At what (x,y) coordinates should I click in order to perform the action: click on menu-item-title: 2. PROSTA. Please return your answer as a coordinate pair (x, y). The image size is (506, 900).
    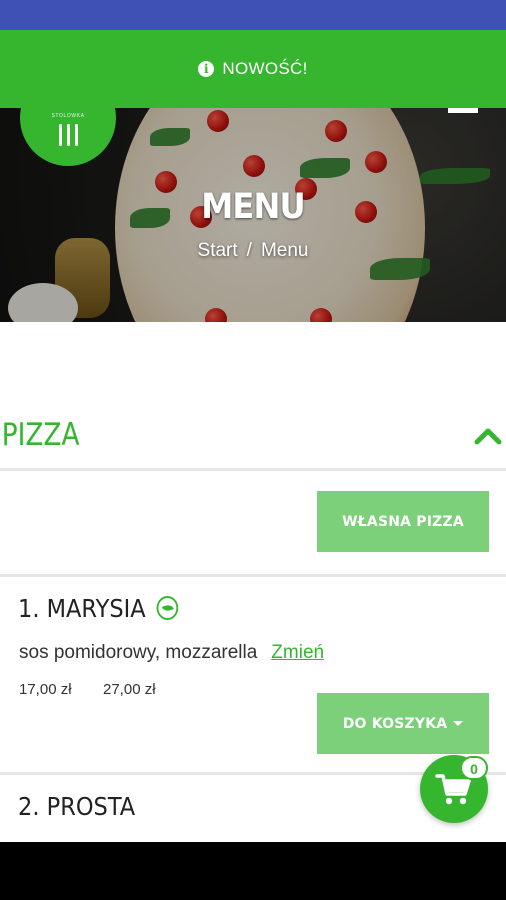
    Looking at the image, I should click on (76, 806).